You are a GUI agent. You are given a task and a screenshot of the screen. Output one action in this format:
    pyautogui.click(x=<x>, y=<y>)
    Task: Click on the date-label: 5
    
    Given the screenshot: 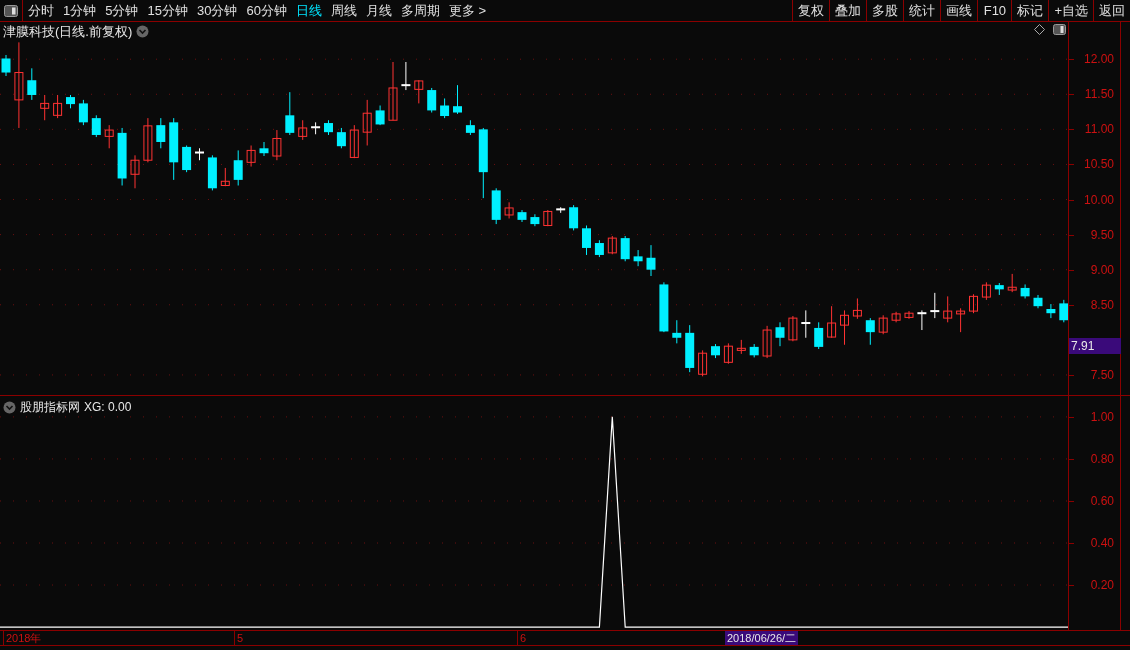 What is the action you would take?
    pyautogui.click(x=240, y=638)
    